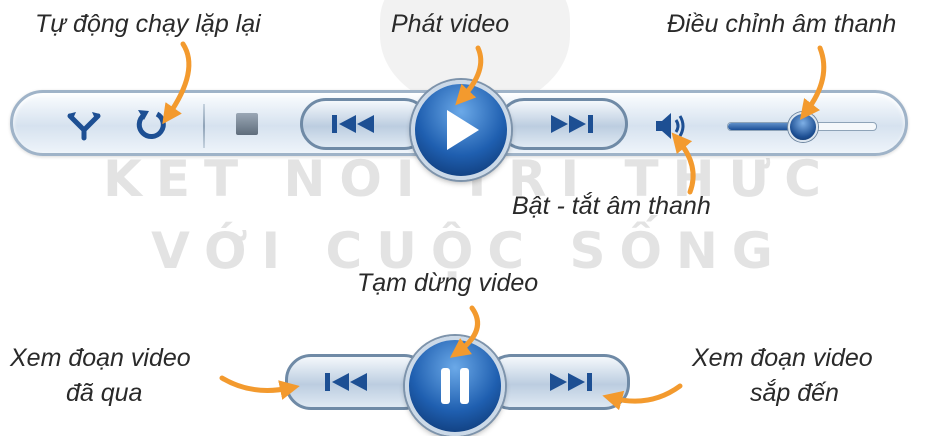 The height and width of the screenshot is (436, 938). Describe the element at coordinates (813, 82) in the screenshot. I see `arrow-volume-adjust` at that location.